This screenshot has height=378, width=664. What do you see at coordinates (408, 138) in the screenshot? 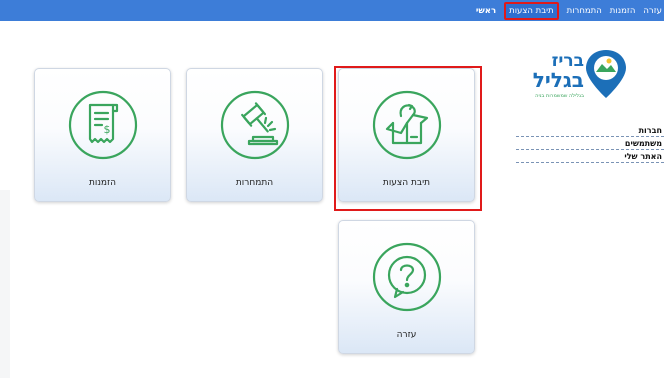
I see `highlight-box` at bounding box center [408, 138].